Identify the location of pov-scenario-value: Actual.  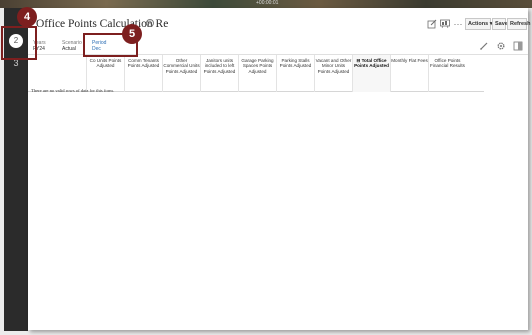
(69, 49).